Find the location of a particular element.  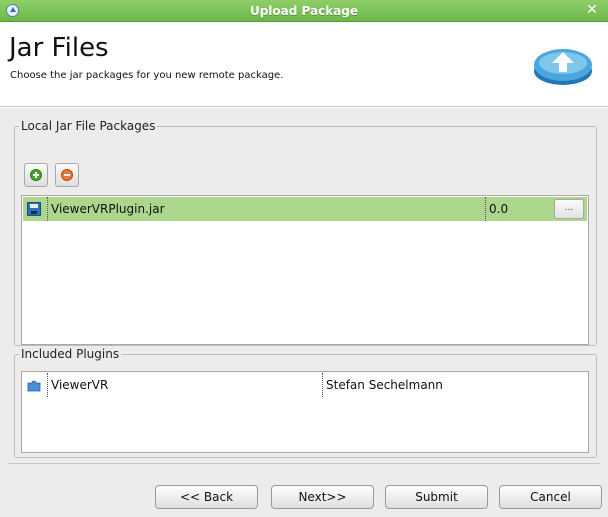

add-jar-button is located at coordinates (36, 175).